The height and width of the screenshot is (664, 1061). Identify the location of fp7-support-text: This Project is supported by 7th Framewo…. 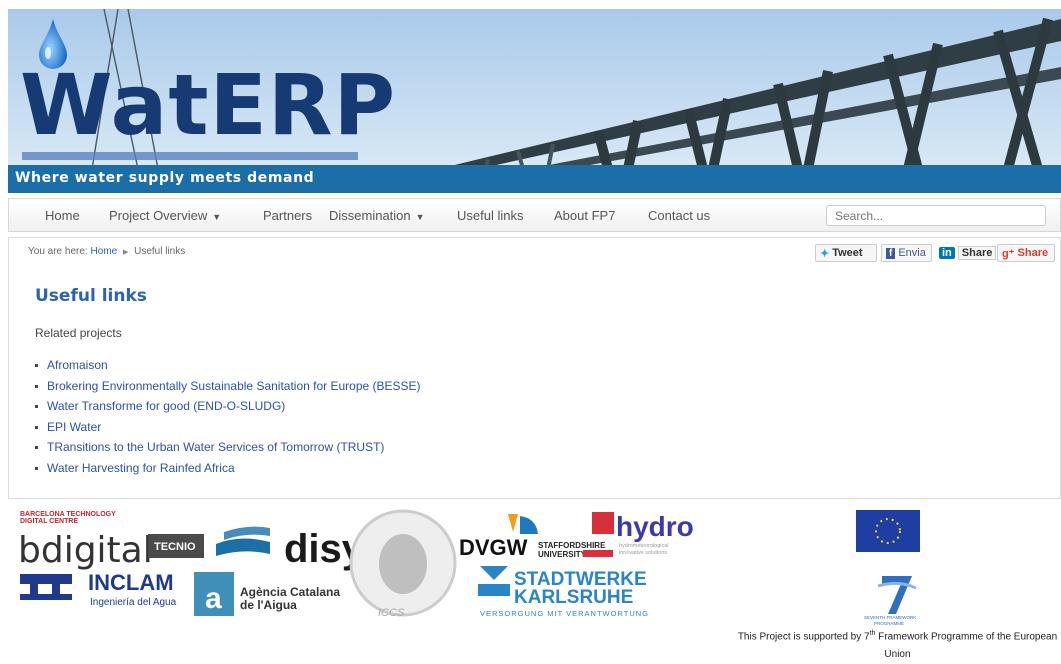
(897, 645).